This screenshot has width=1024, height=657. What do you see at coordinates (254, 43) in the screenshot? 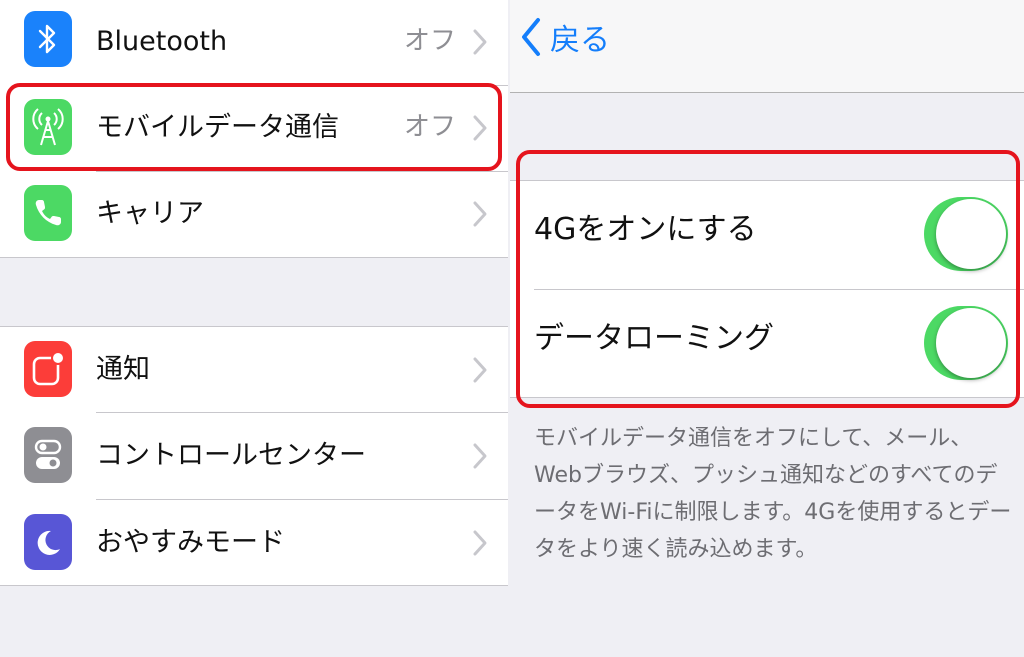
I see `settings-row-bluetooth: Bluetooth オフ` at bounding box center [254, 43].